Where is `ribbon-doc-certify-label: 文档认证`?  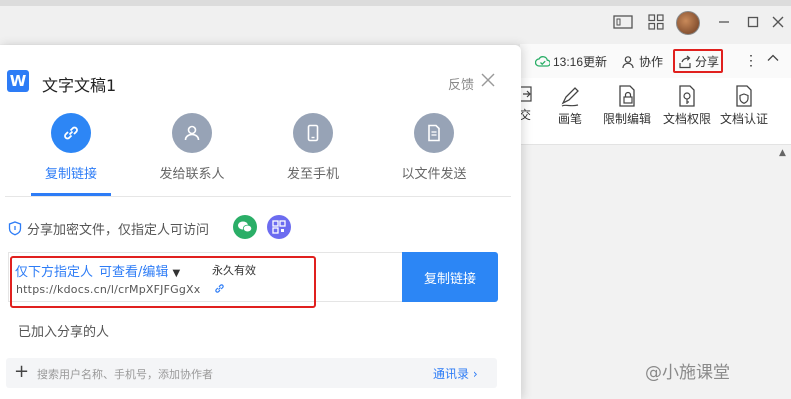
ribbon-doc-certify-label: 文档认证 is located at coordinates (743, 119).